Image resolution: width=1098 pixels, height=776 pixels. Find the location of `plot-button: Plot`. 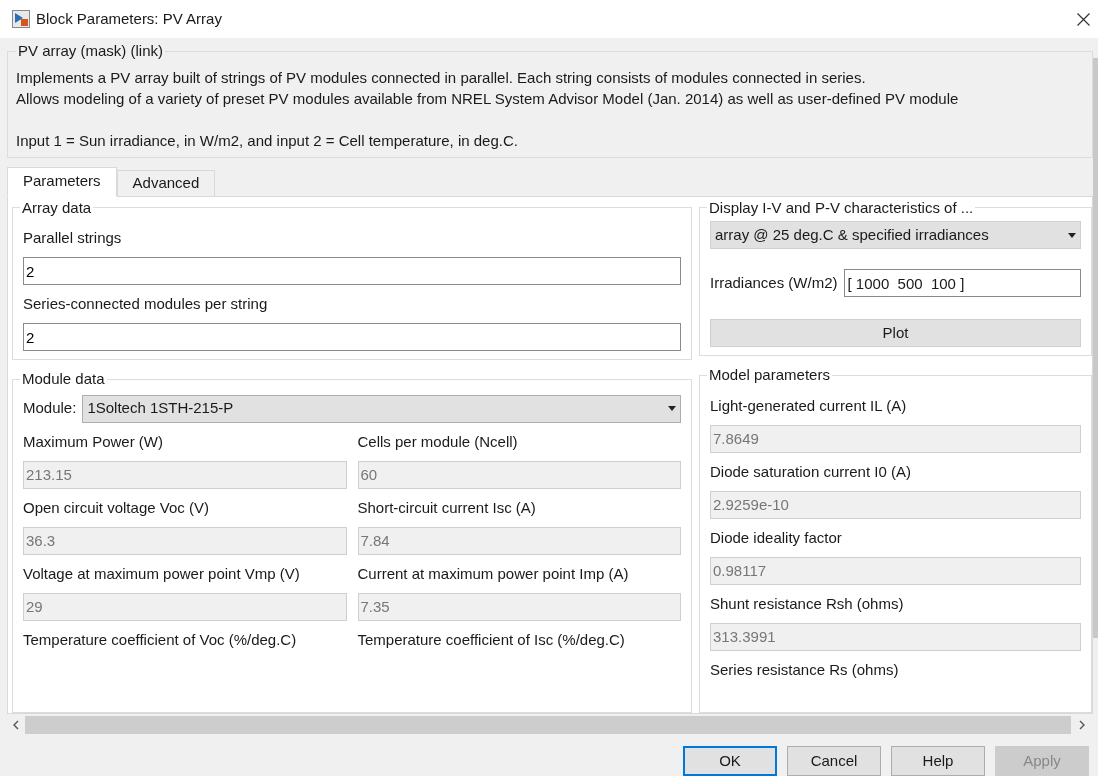

plot-button: Plot is located at coordinates (895, 333).